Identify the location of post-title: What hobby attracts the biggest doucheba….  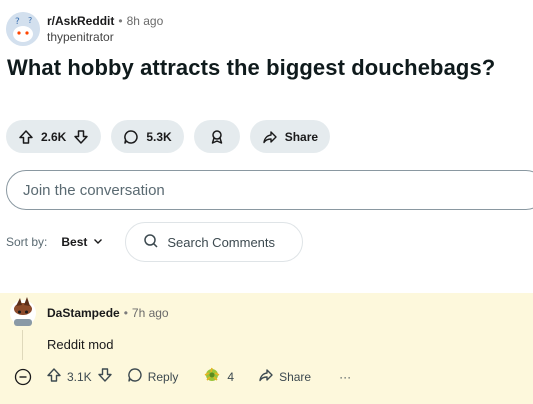
(251, 67).